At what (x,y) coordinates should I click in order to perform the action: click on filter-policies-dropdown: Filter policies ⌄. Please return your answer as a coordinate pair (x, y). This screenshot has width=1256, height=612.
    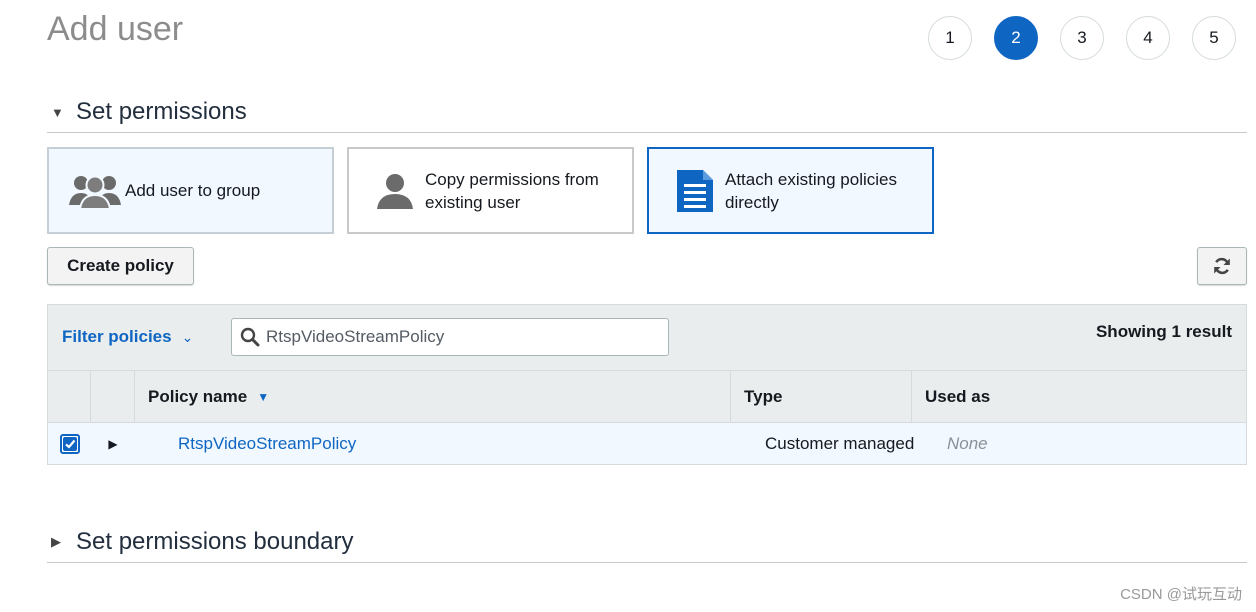
    Looking at the image, I should click on (127, 337).